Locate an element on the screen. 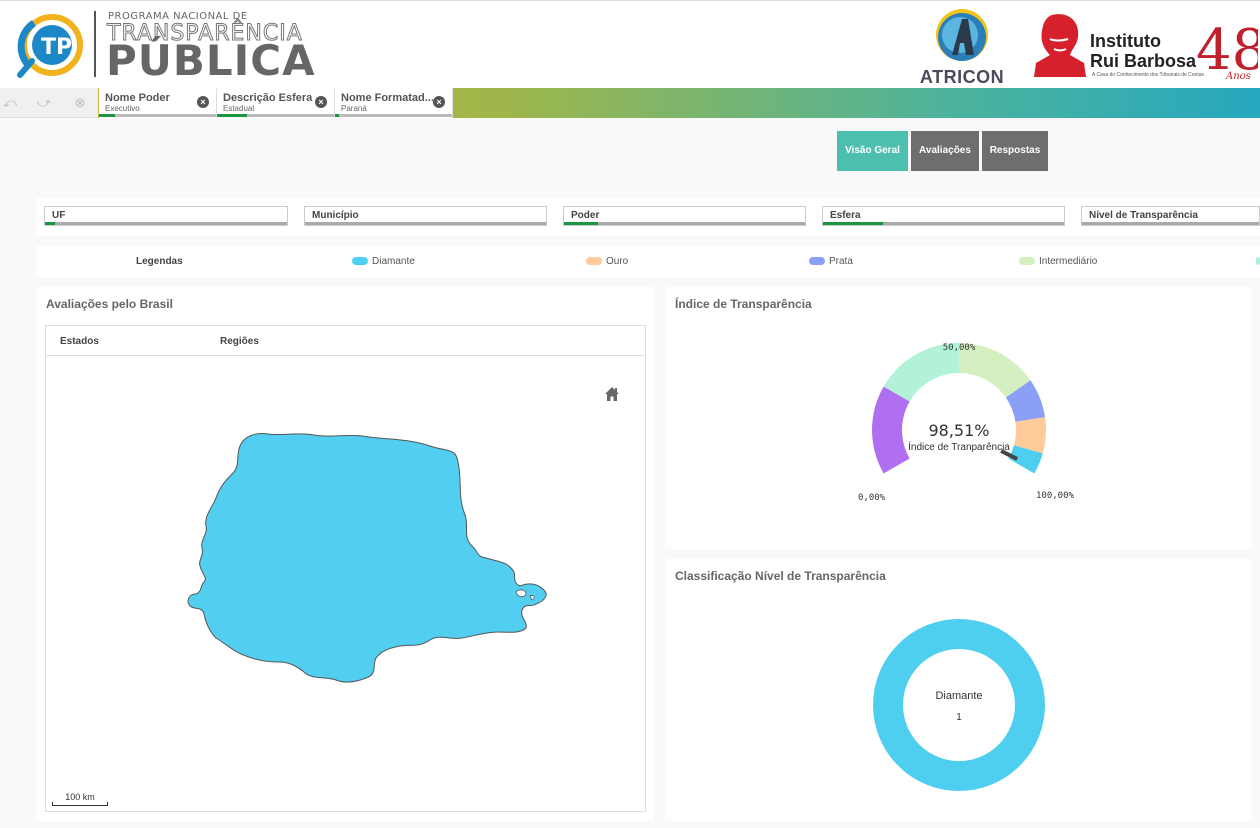  selection-tools: ⤺ ⤻ ⊗ is located at coordinates (49, 103).